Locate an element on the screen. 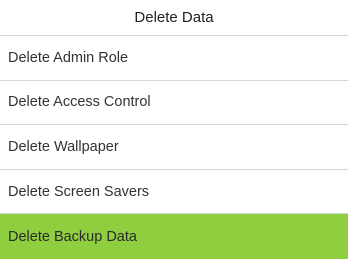  page-title: Delete Data is located at coordinates (174, 17).